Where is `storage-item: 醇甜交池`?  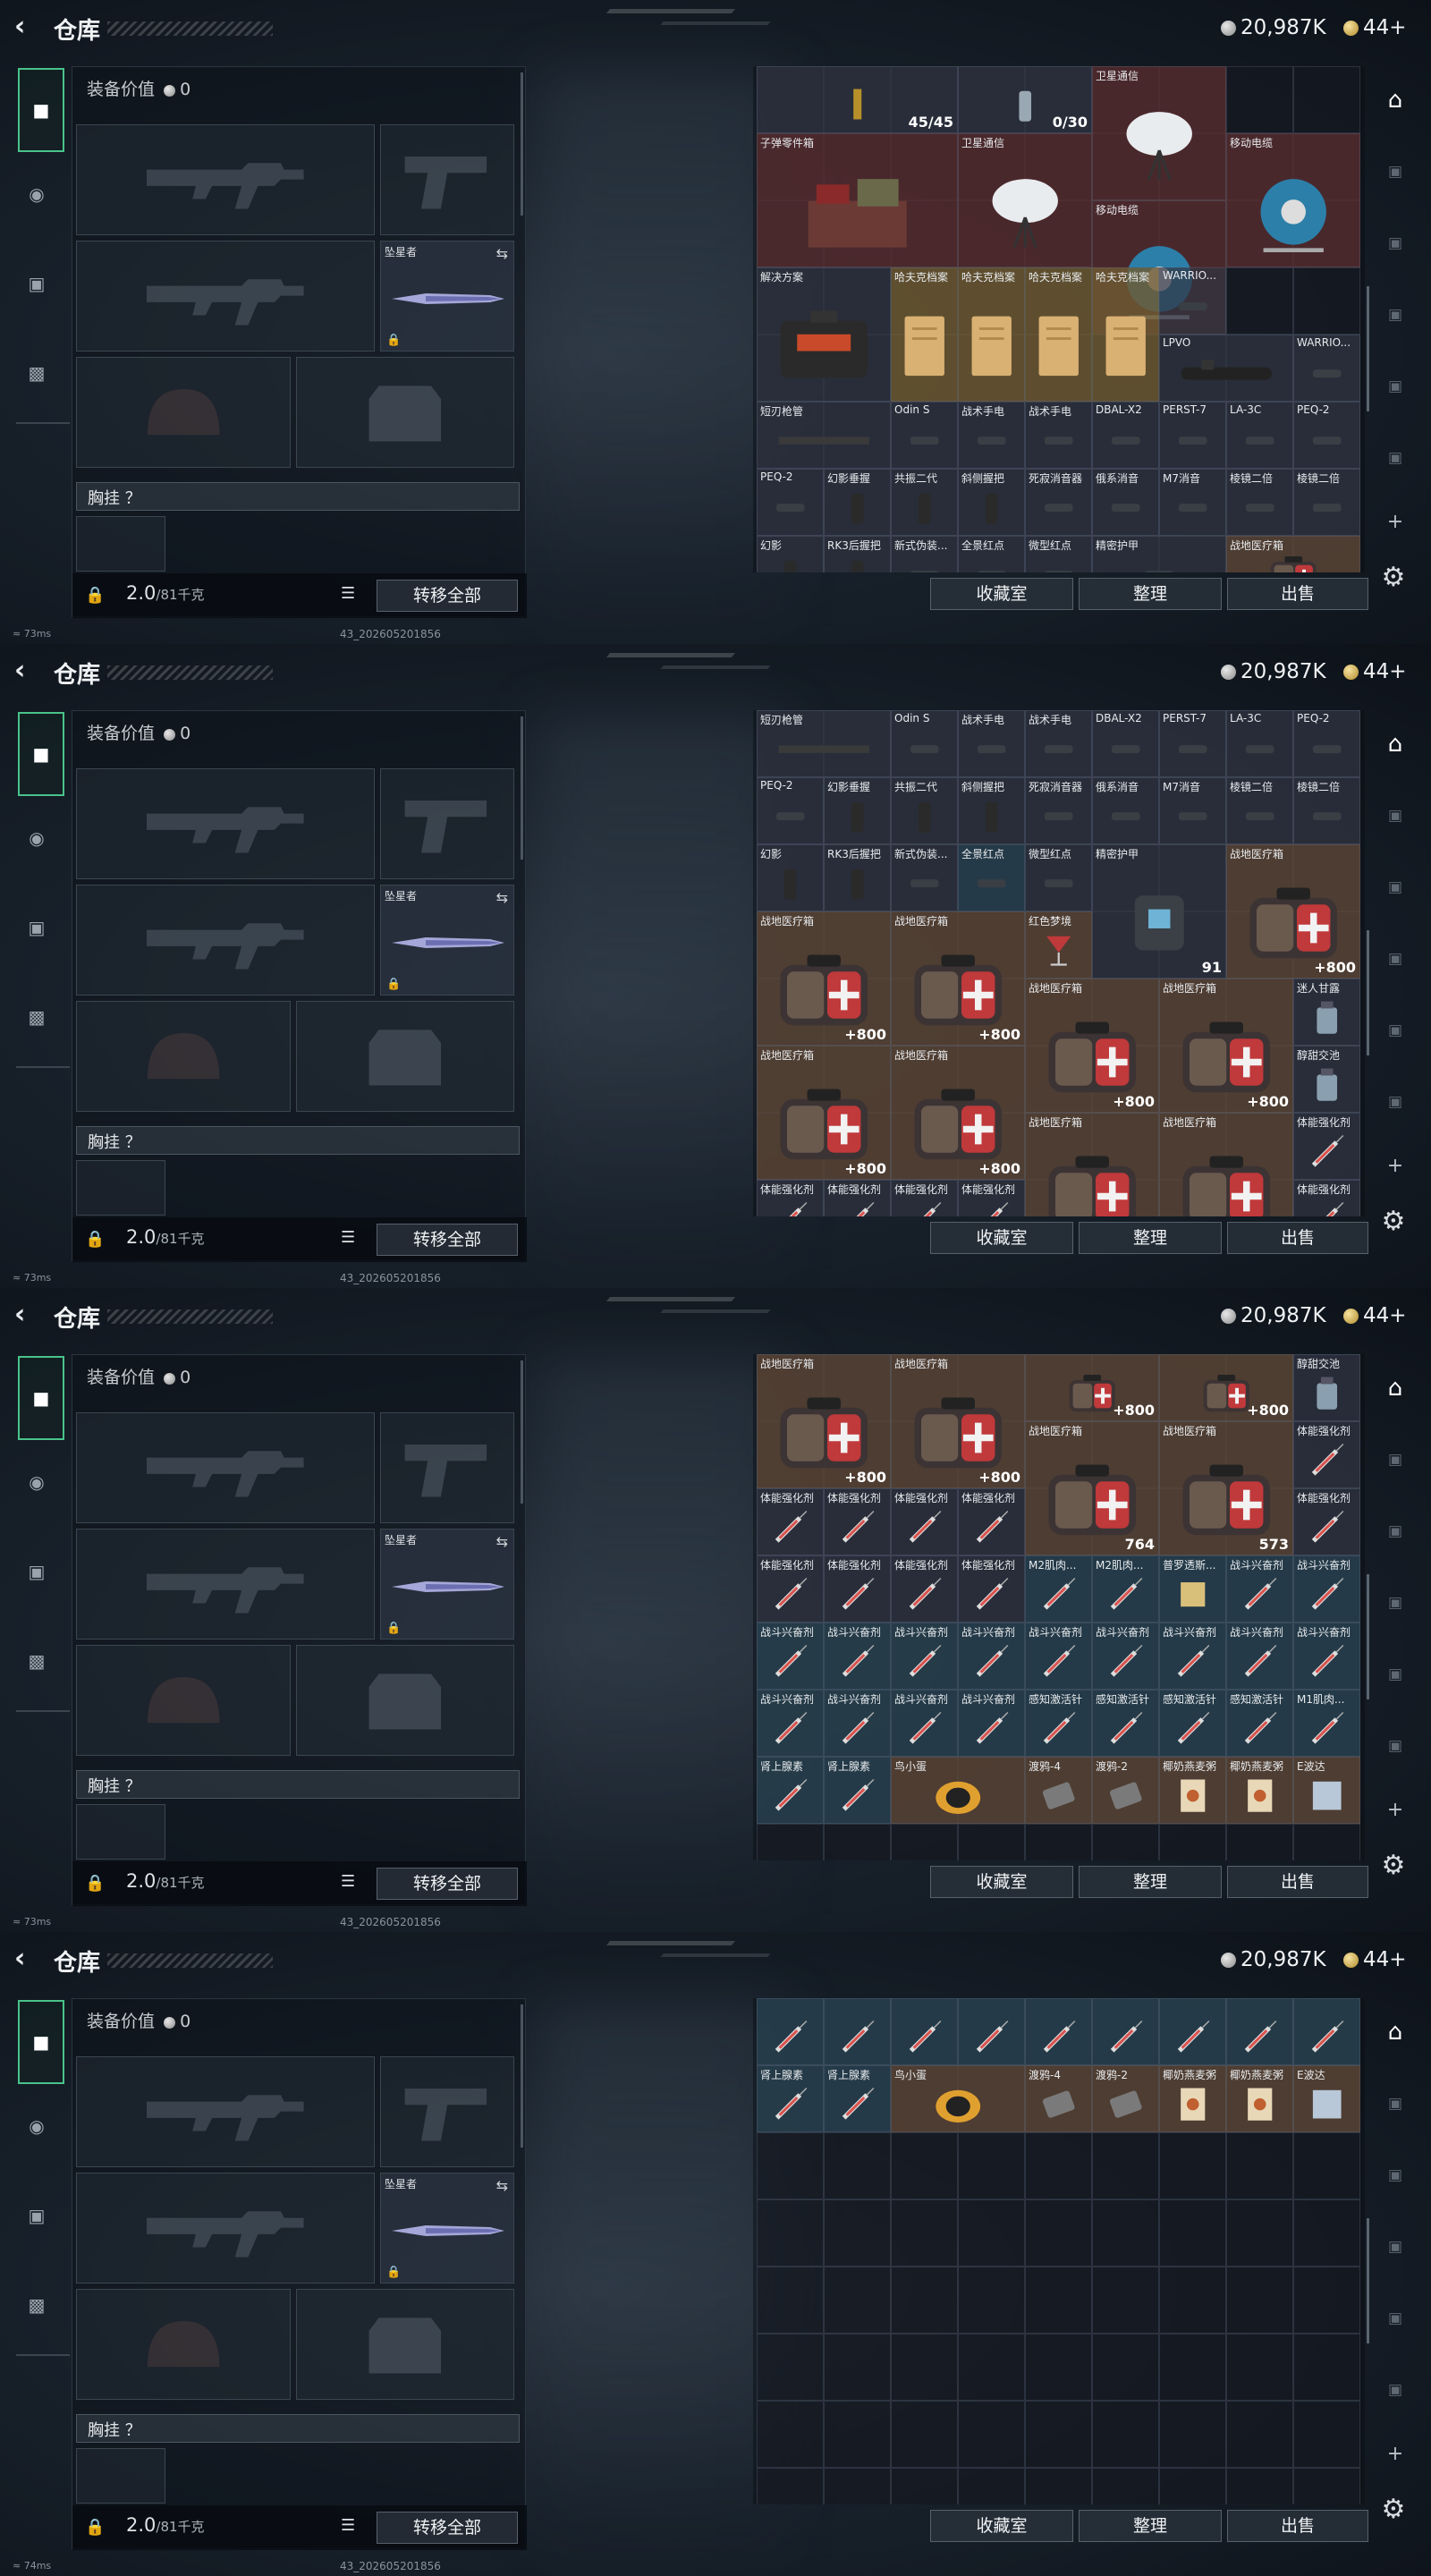
storage-item: 醇甜交池 is located at coordinates (1327, 1387).